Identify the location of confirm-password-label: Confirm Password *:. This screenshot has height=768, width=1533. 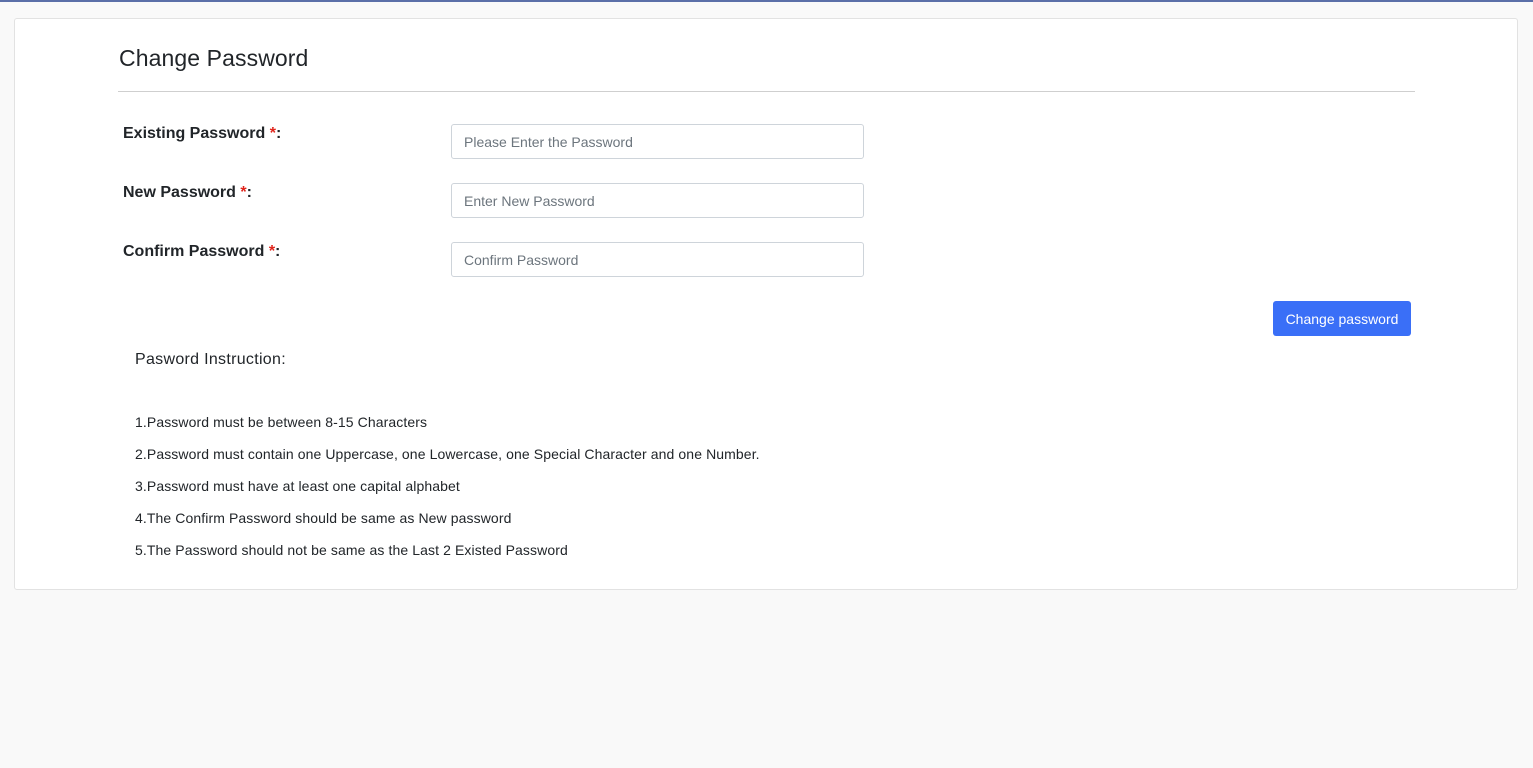
(201, 252).